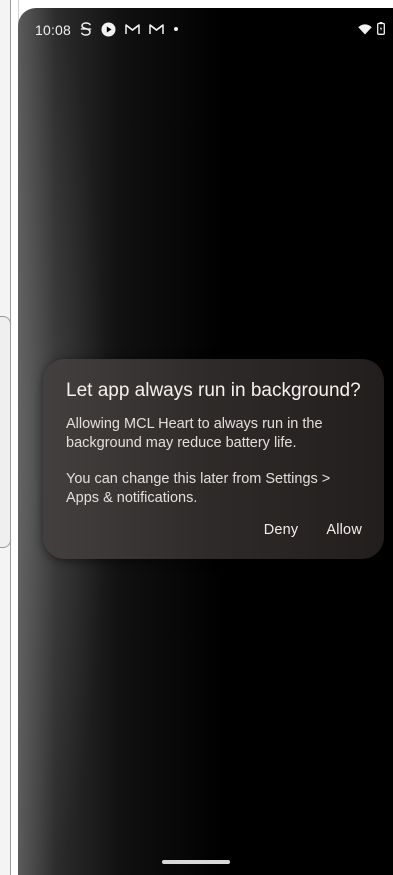 The width and height of the screenshot is (393, 875). I want to click on previous-screen-edge, so click(9, 437).